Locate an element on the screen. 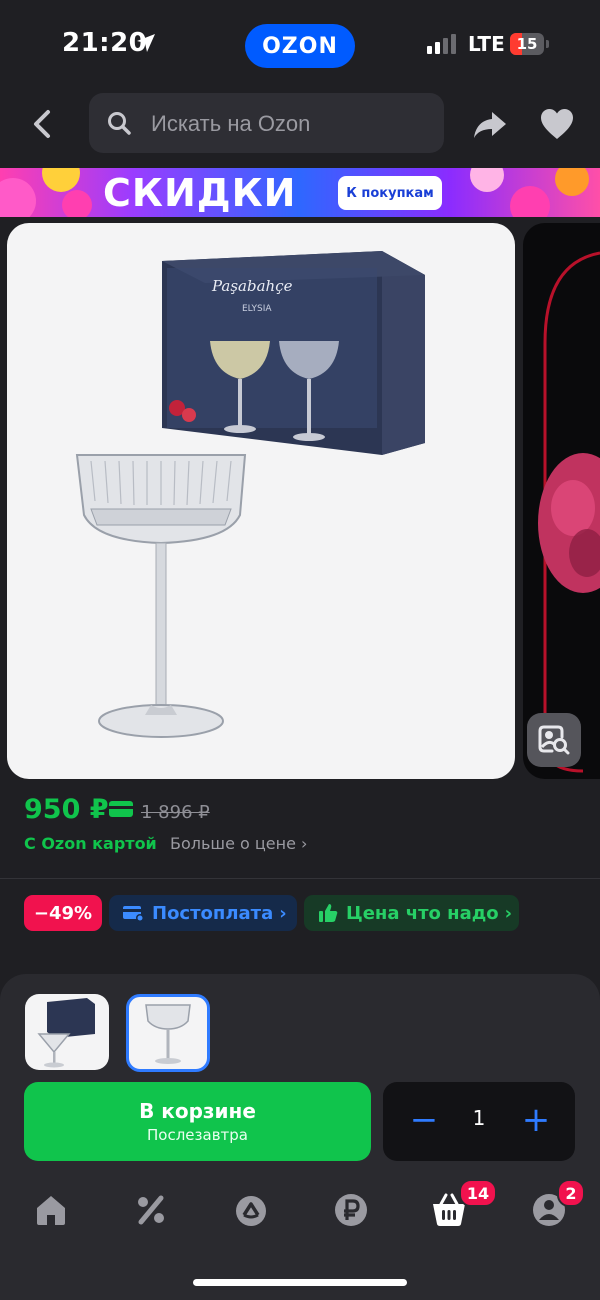  heart-icon is located at coordinates (557, 124).